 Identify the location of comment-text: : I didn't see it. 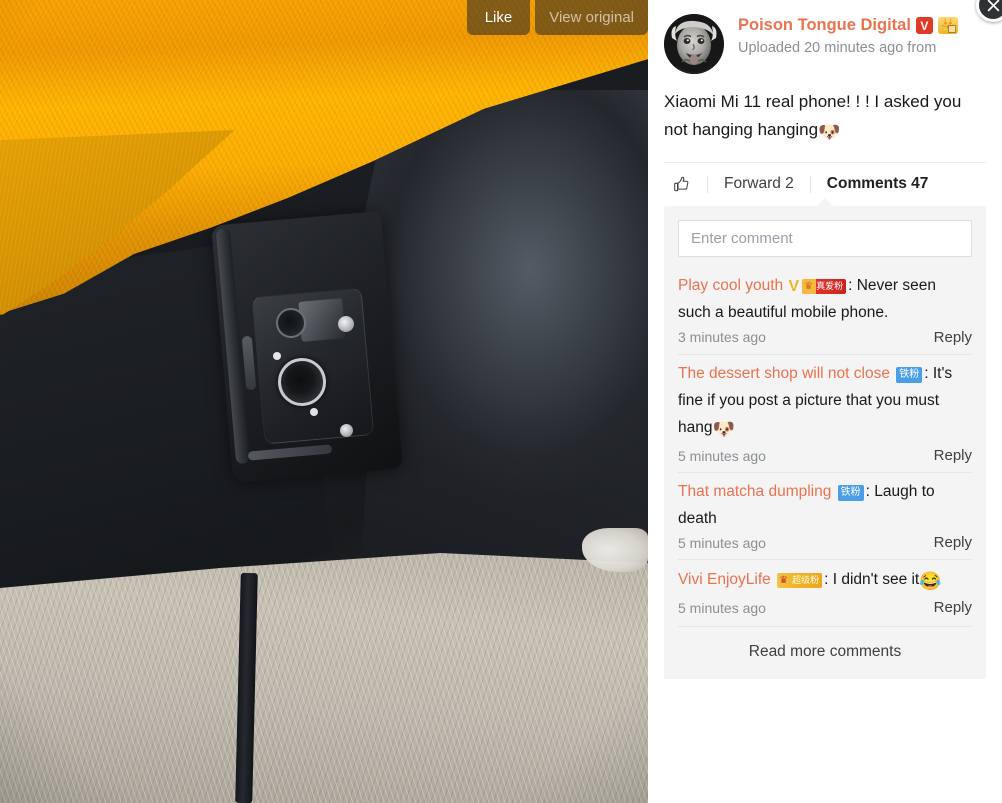
(872, 580).